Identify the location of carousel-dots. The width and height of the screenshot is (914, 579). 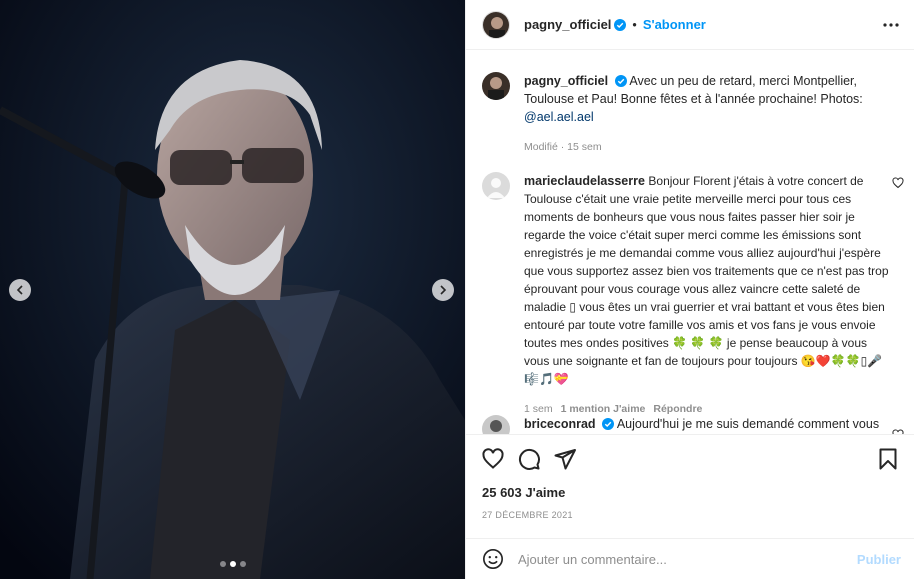
(232, 564).